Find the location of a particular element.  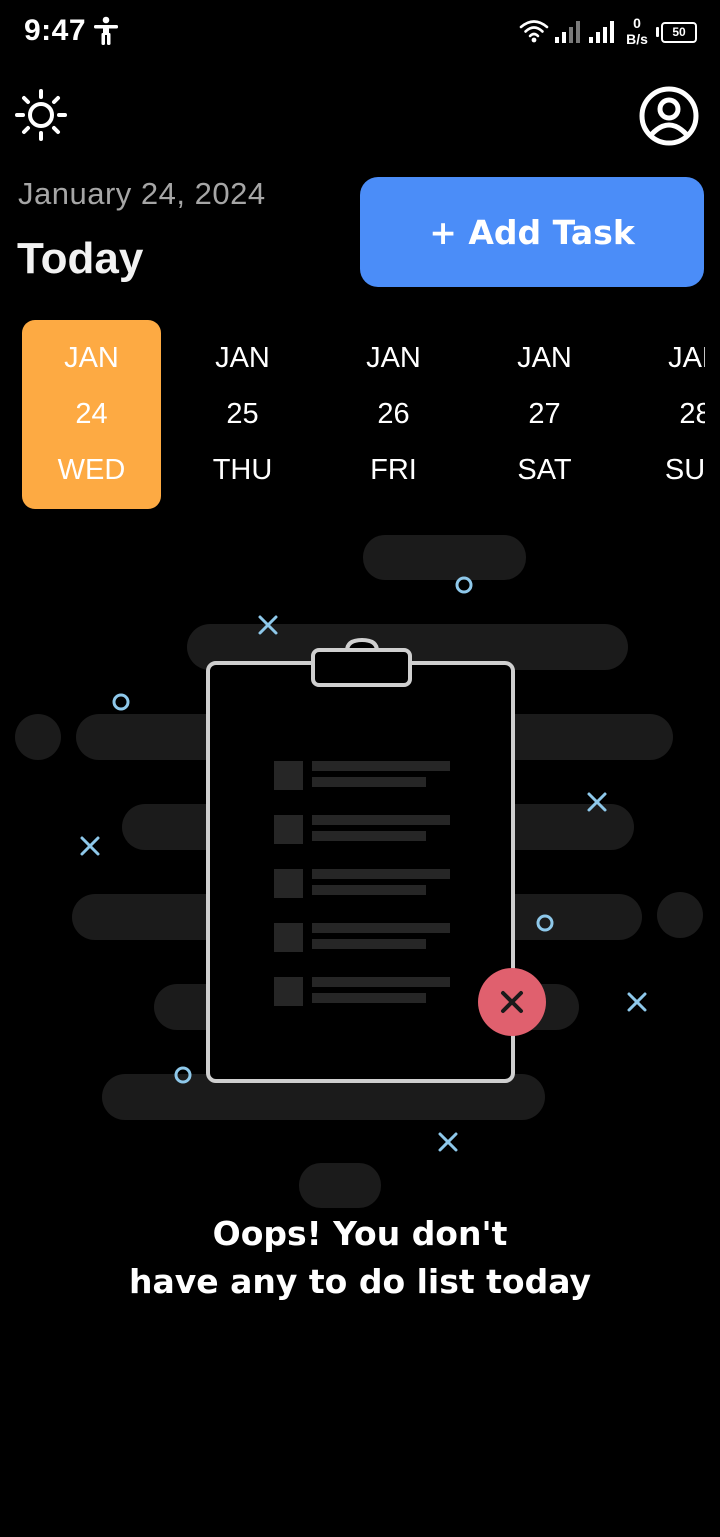

date-weekday: THU is located at coordinates (242, 470).